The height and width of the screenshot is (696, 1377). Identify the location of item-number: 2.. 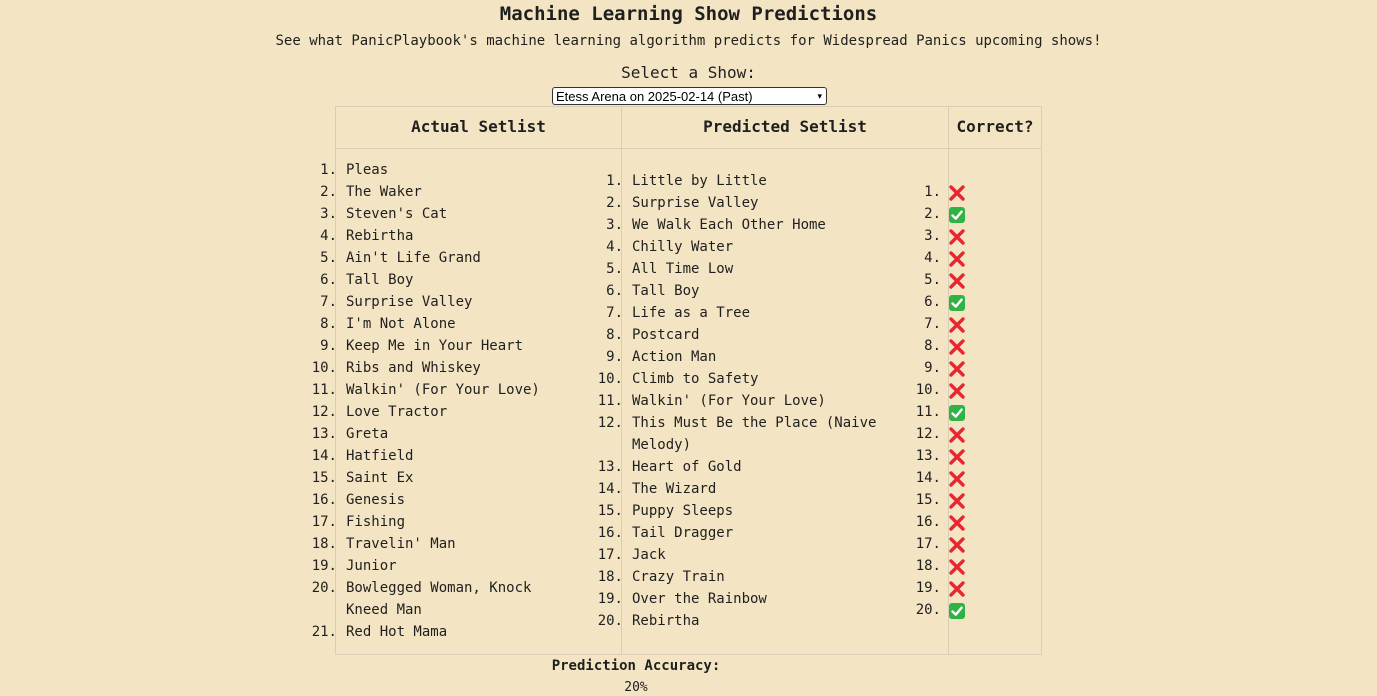
(614, 203).